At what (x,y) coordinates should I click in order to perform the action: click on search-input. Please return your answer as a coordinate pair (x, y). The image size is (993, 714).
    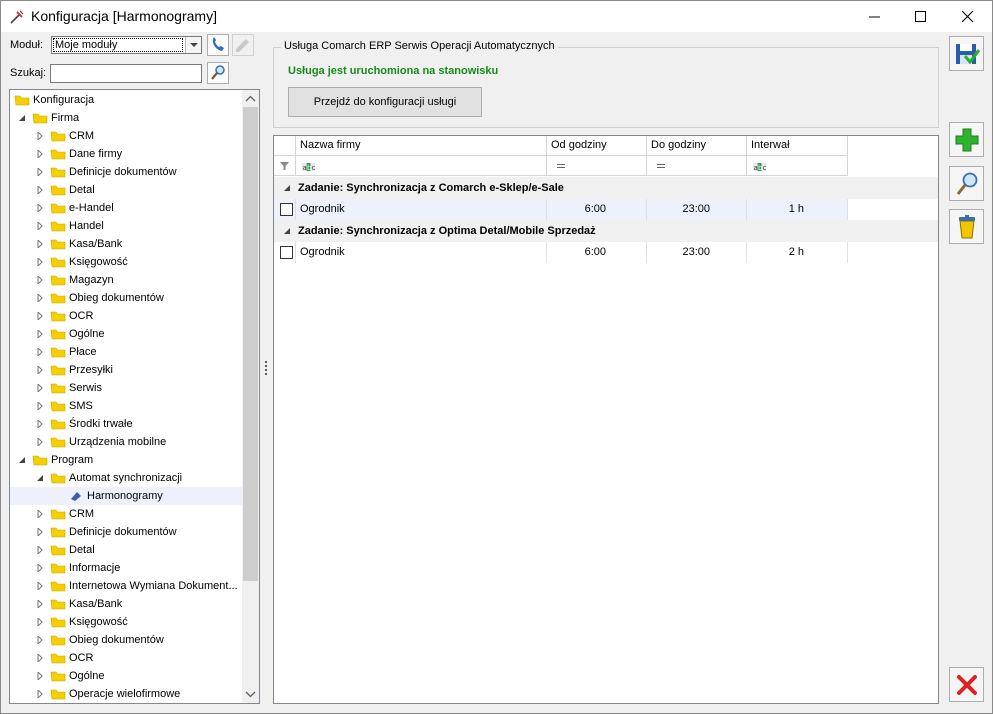
    Looking at the image, I should click on (126, 73).